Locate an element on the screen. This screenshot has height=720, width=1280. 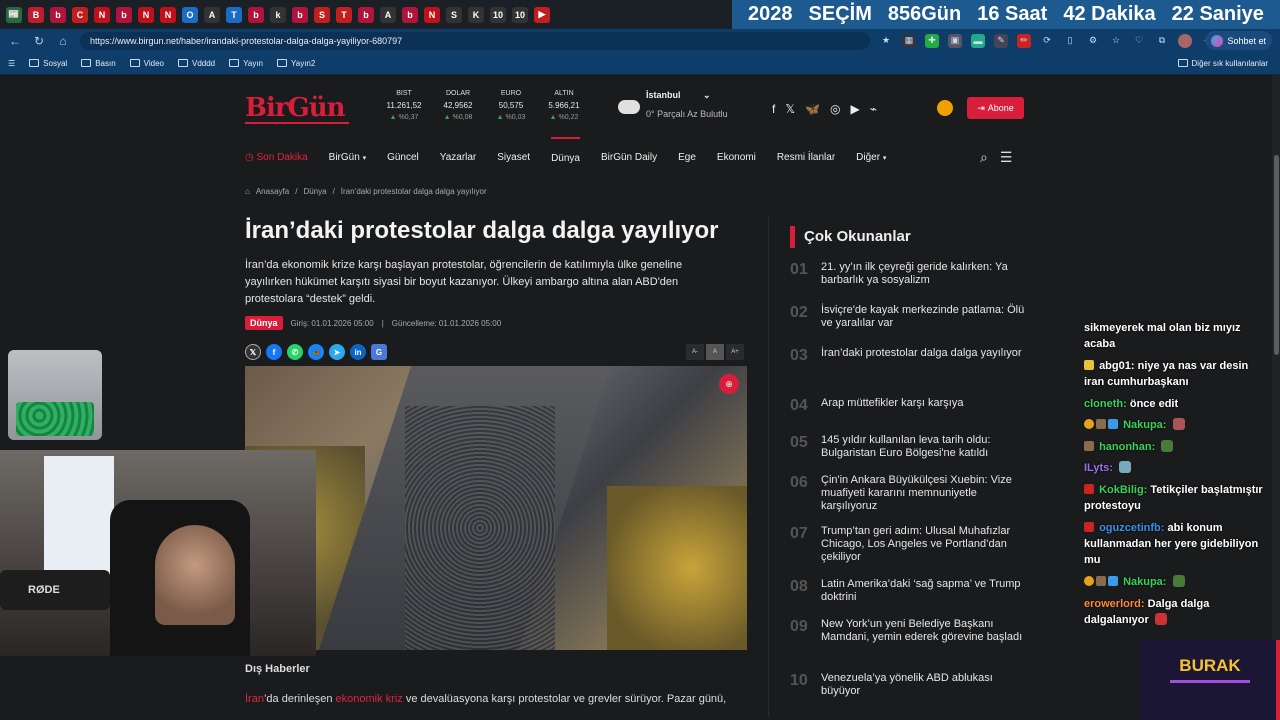
extension-icon: ⟳ is located at coordinates (1047, 41).